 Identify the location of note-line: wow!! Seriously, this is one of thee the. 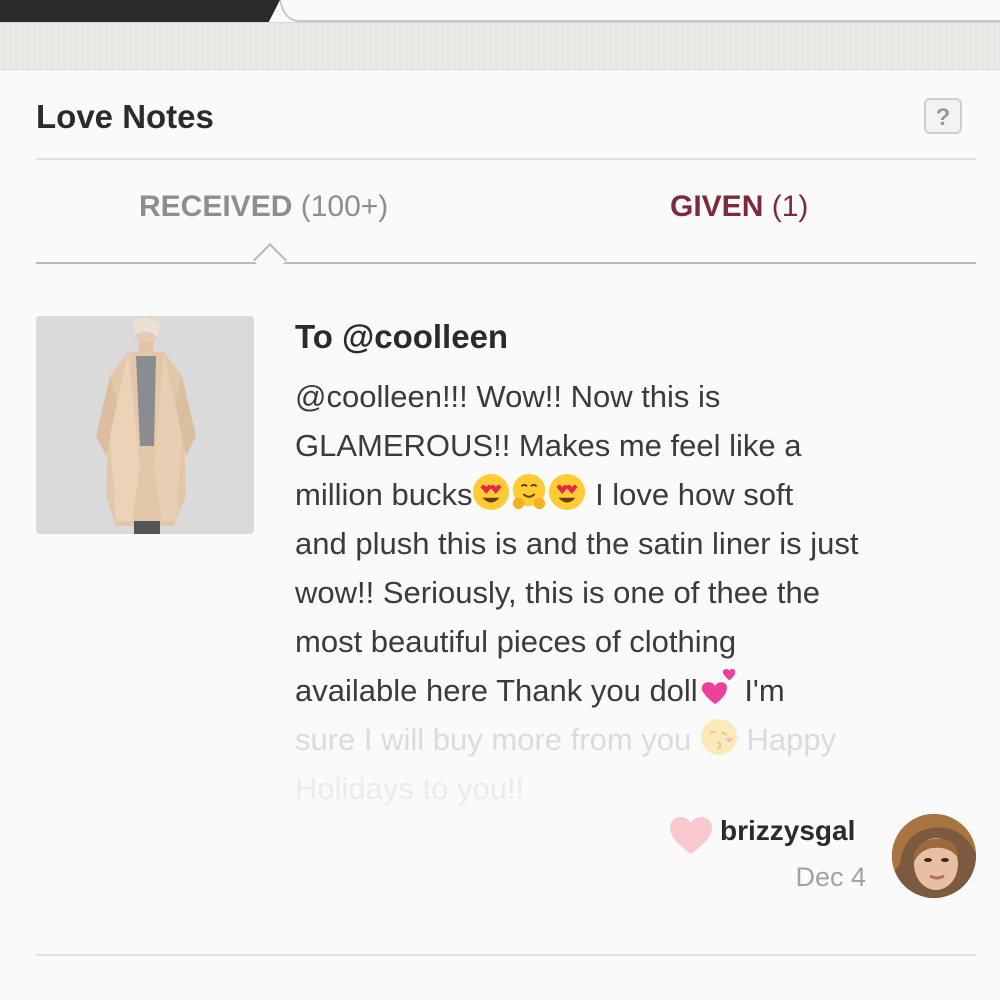
(557, 592).